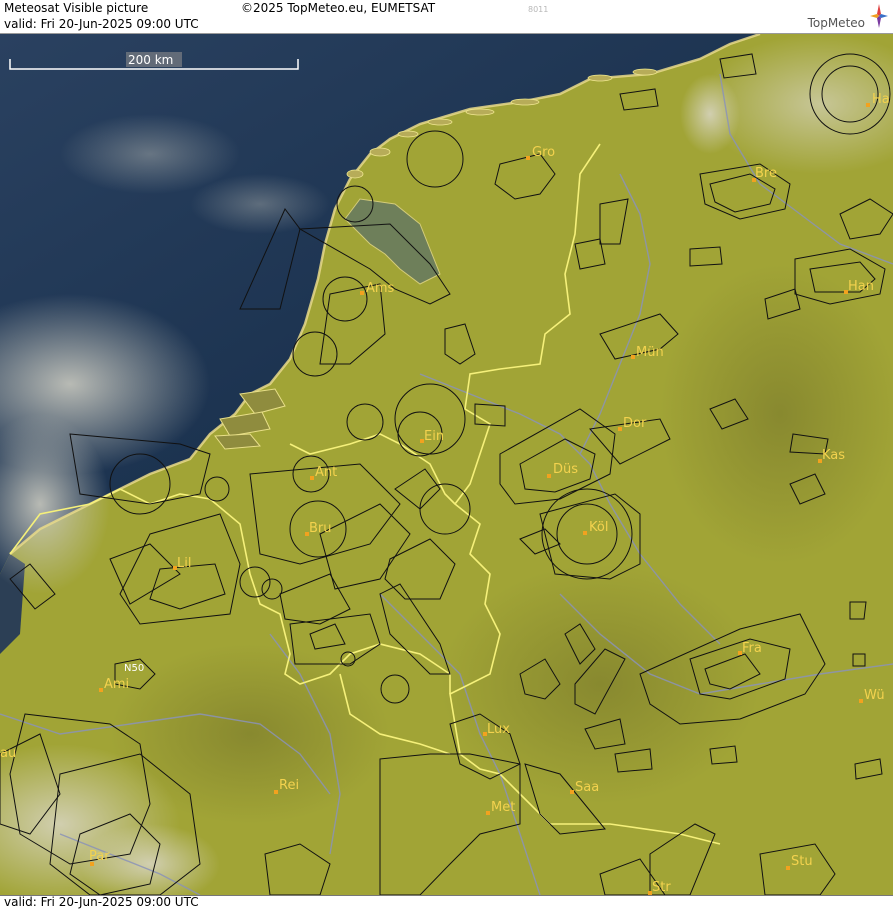 Image resolution: width=893 pixels, height=910 pixels. What do you see at coordinates (635, 423) in the screenshot?
I see `city-label: Dor` at bounding box center [635, 423].